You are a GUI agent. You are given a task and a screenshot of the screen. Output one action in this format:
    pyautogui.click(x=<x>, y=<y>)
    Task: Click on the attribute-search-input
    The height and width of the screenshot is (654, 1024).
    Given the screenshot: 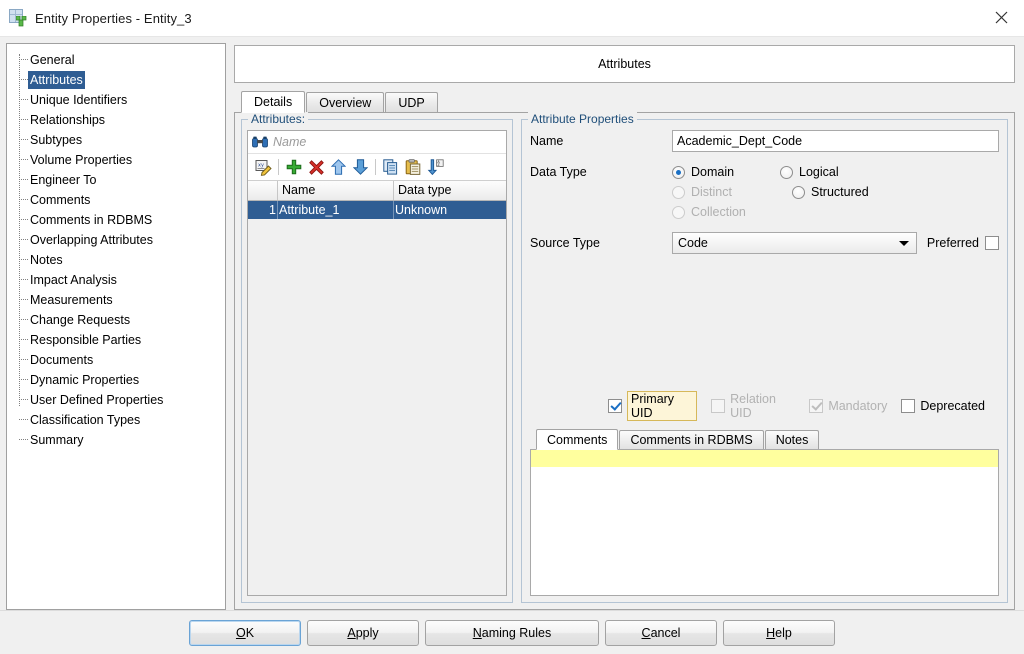 What is the action you would take?
    pyautogui.click(x=389, y=142)
    